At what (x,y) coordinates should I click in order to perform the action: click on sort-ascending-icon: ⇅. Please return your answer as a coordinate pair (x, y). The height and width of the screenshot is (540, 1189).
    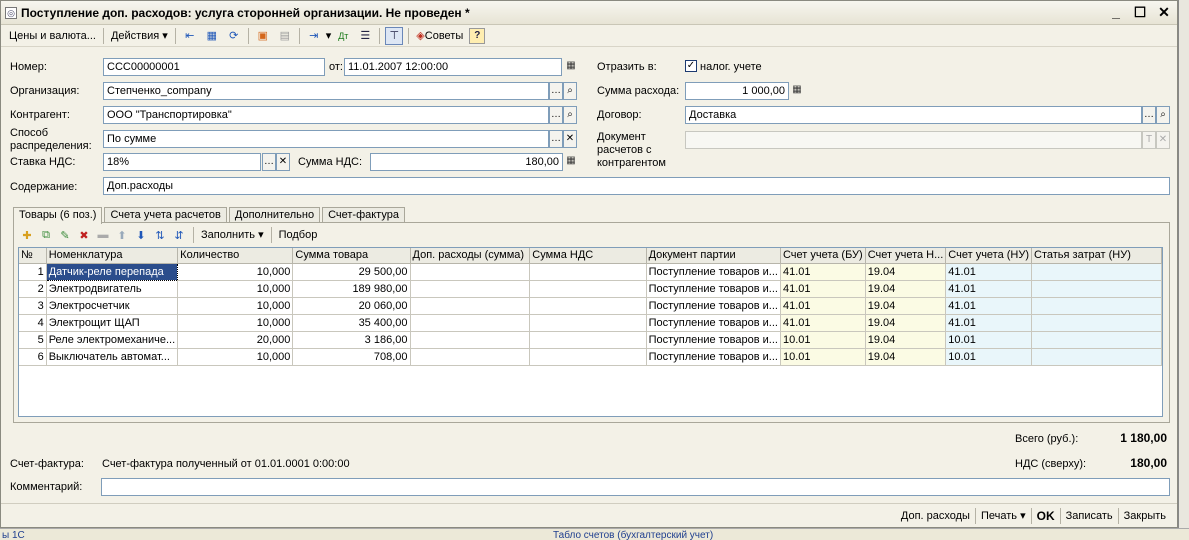
    Looking at the image, I should click on (160, 235).